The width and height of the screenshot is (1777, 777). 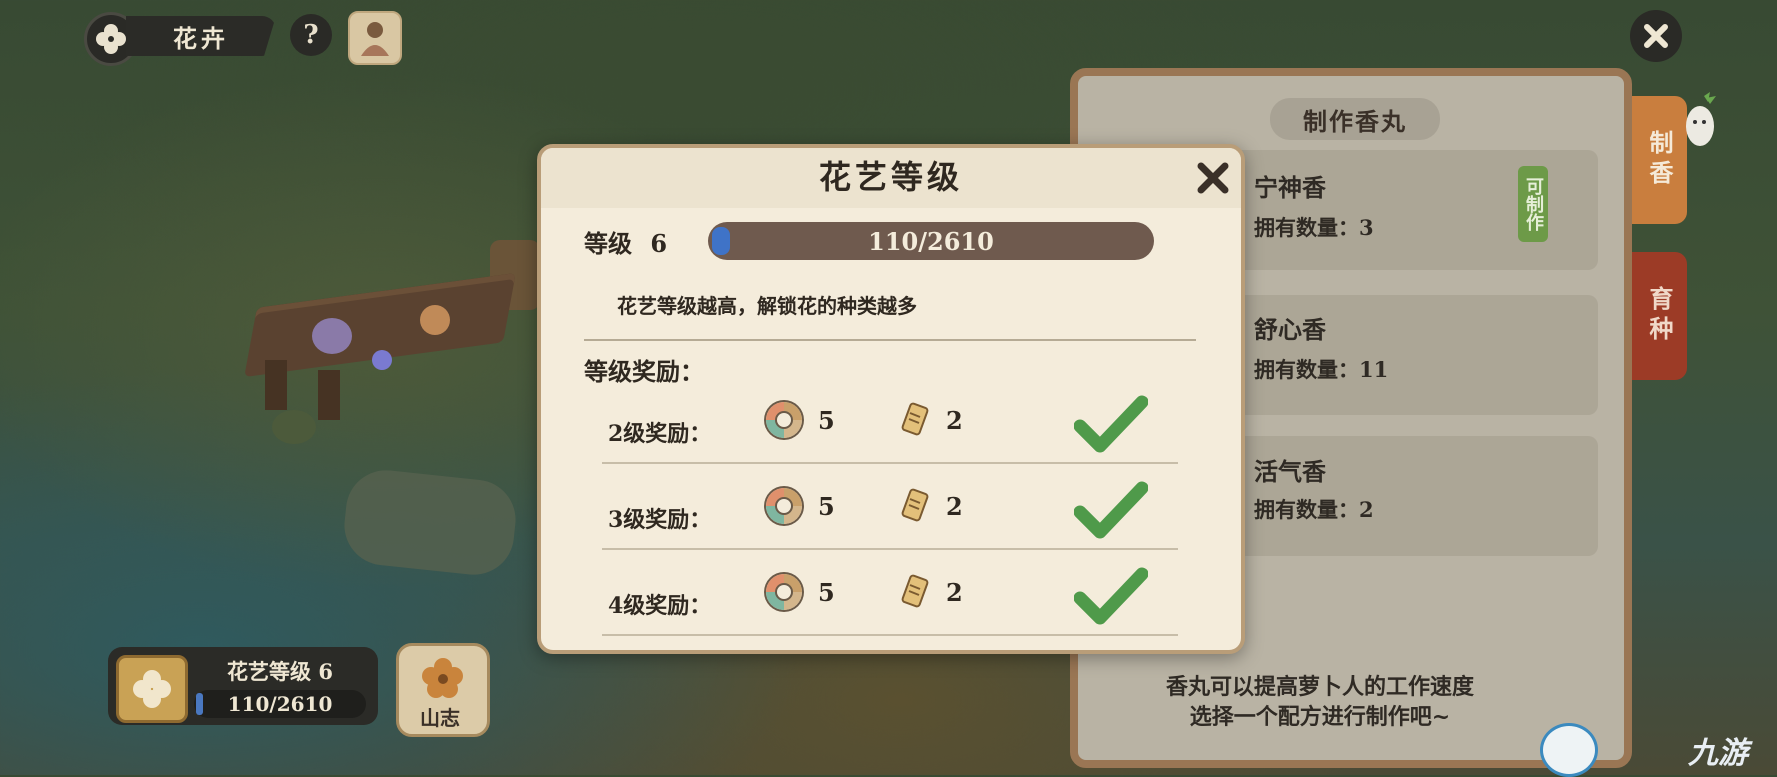 I want to click on level-value: 6, so click(x=659, y=243).